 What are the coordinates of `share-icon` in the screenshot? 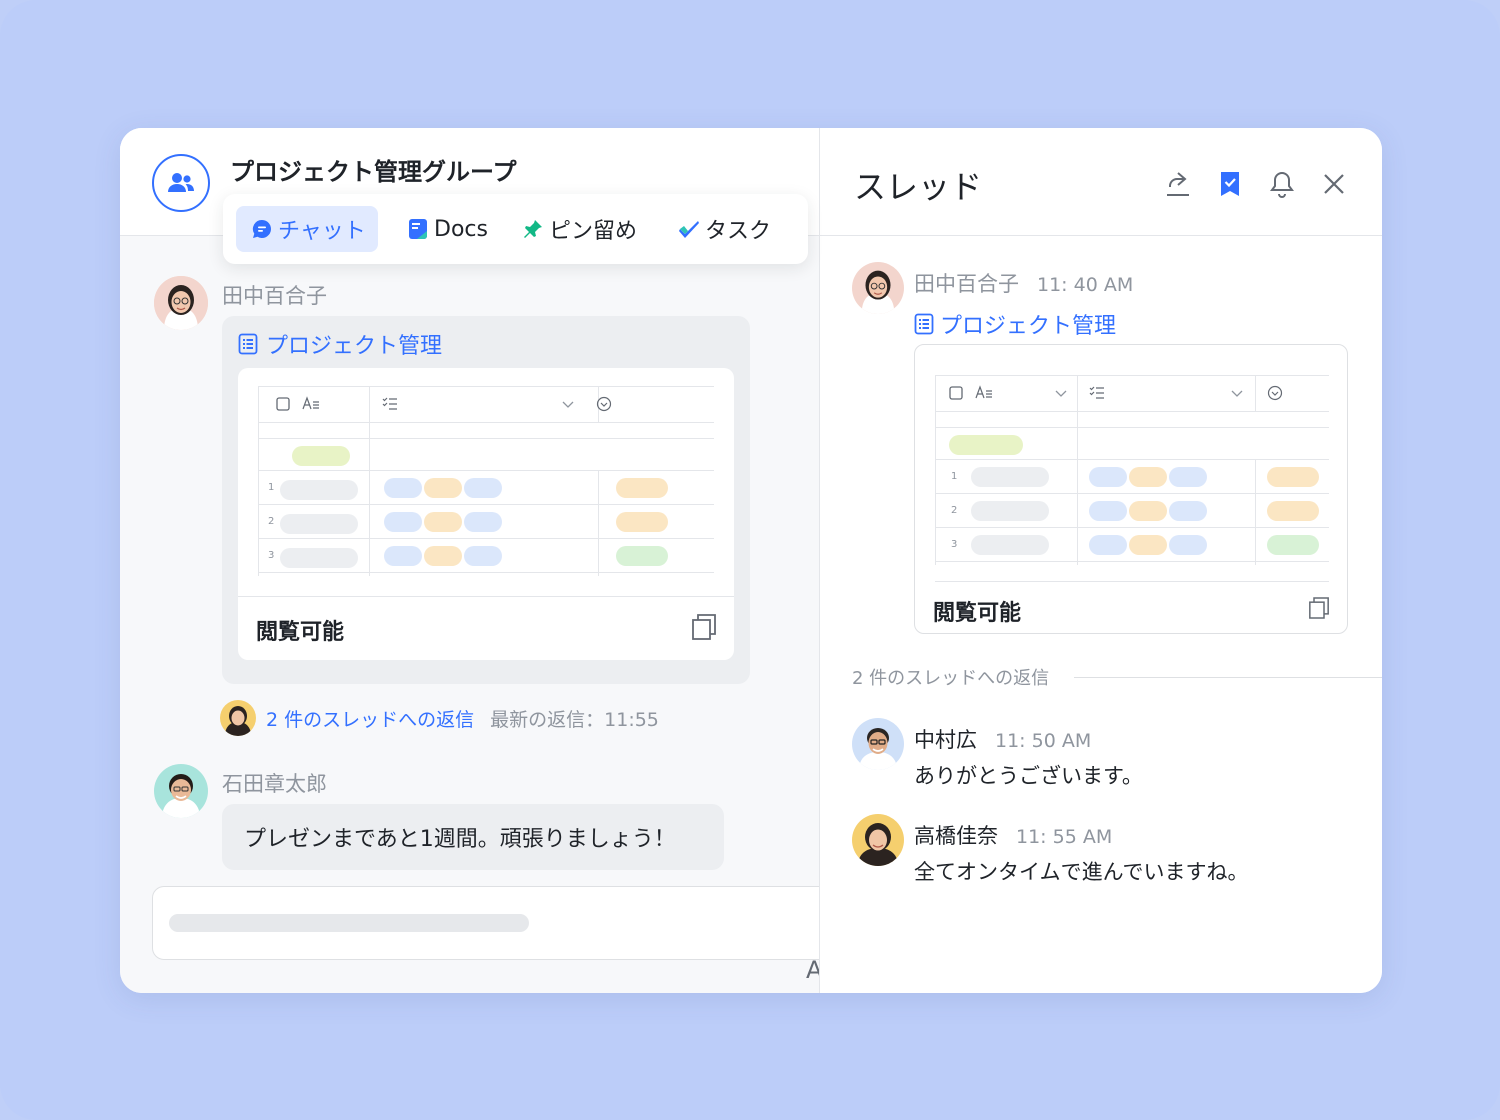 It's located at (1178, 184).